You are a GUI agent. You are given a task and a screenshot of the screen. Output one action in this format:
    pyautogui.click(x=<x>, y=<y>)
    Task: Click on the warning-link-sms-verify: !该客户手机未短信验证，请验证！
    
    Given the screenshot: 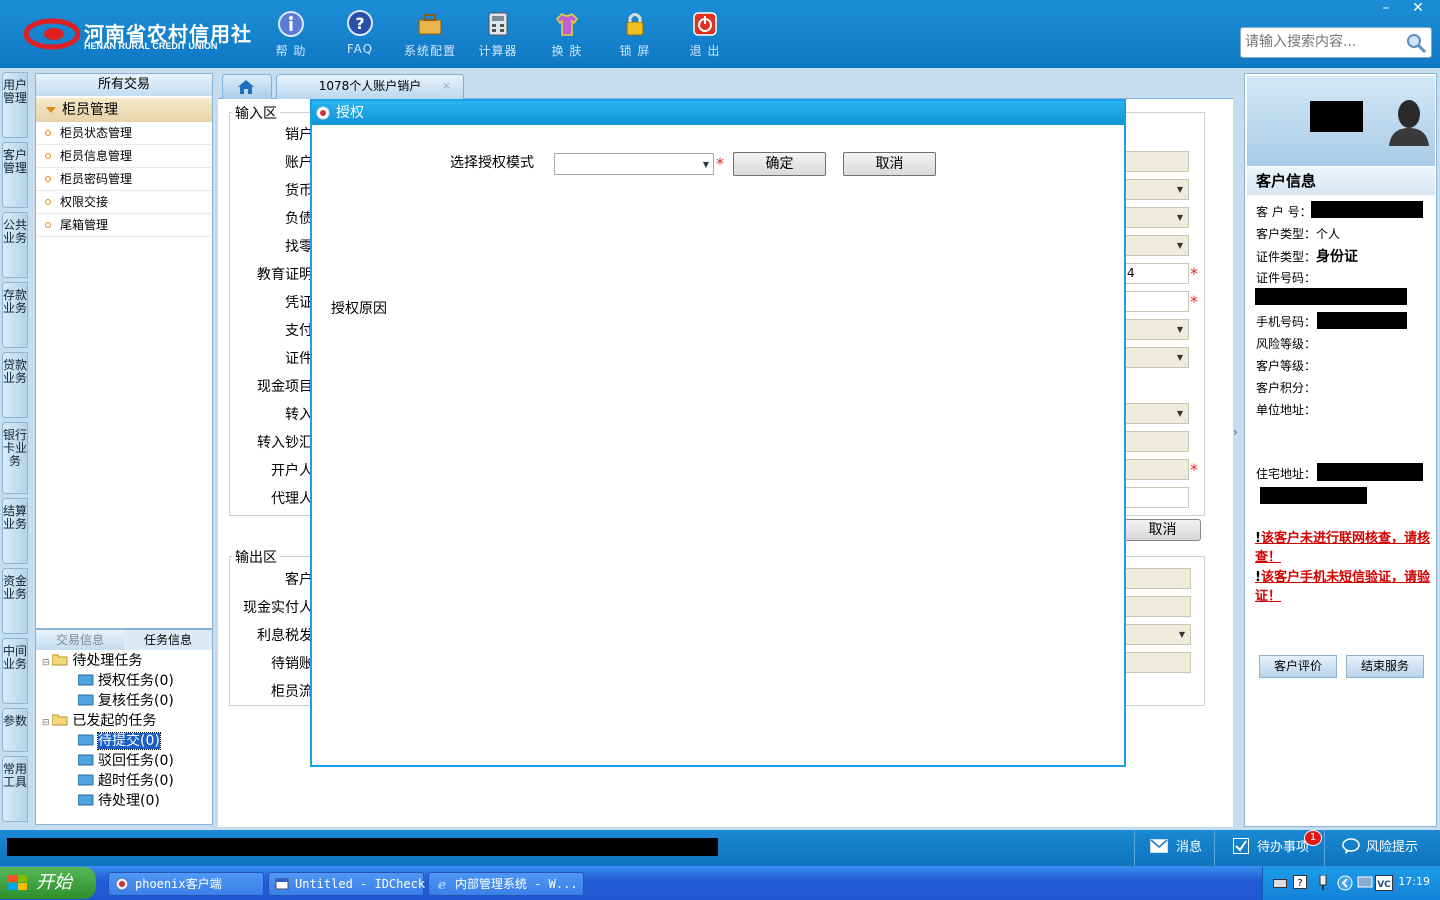 What is the action you would take?
    pyautogui.click(x=1345, y=587)
    